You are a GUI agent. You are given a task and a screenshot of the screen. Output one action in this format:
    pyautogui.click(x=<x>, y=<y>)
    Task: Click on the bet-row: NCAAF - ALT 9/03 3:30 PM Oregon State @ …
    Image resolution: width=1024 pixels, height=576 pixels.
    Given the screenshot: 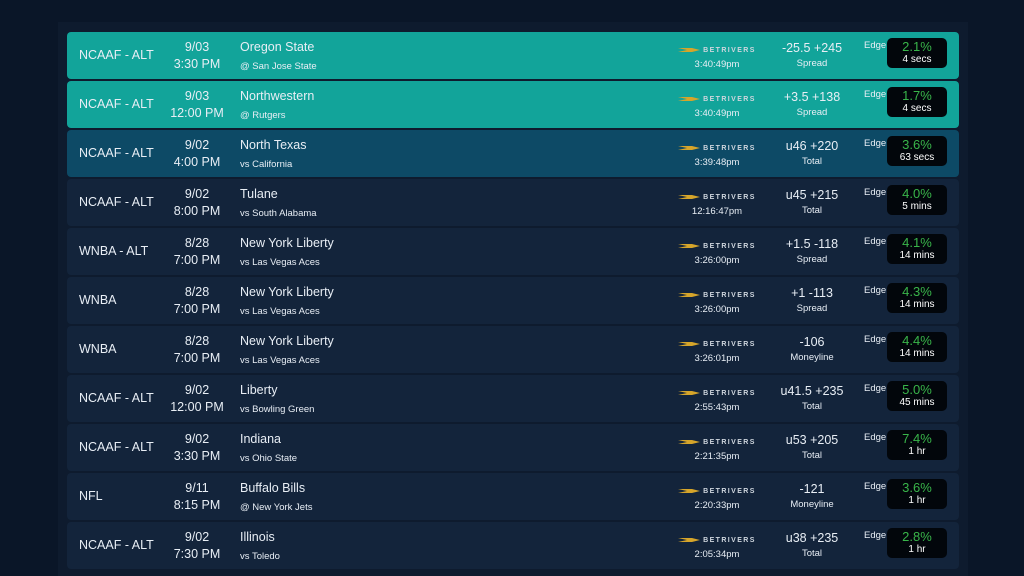 What is the action you would take?
    pyautogui.click(x=513, y=55)
    